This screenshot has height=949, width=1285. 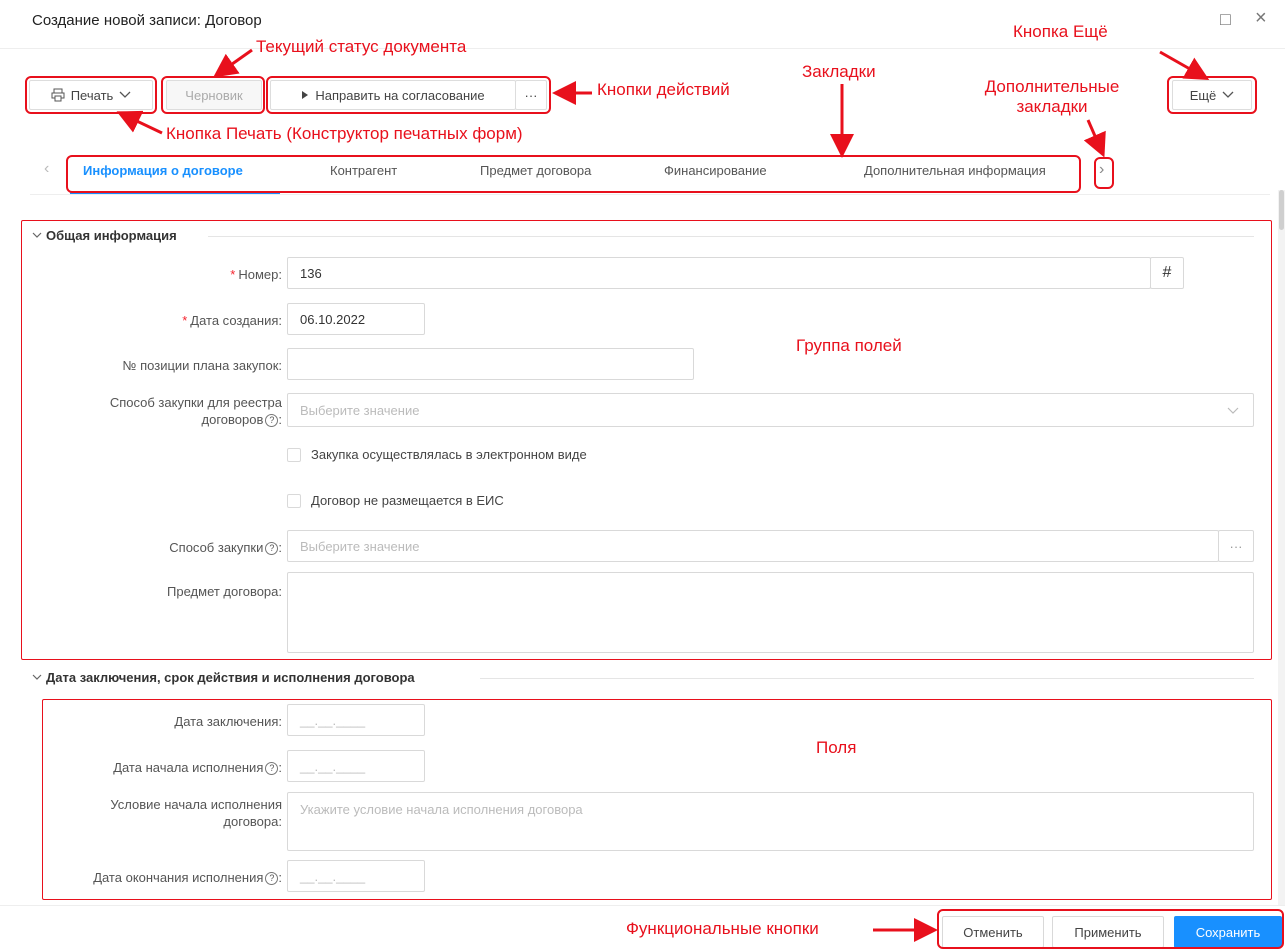 I want to click on status-label: Черновик, so click(x=214, y=95).